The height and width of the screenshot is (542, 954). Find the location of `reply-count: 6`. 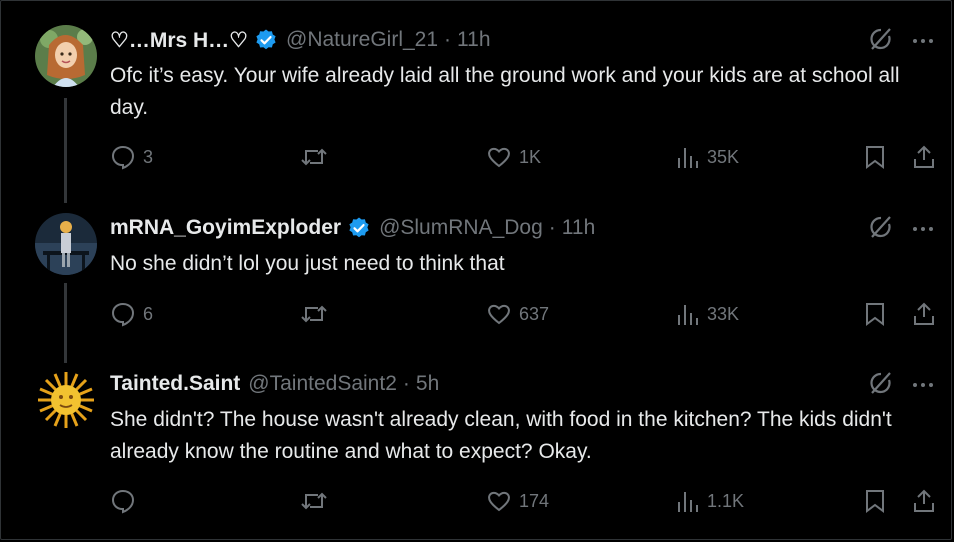

reply-count: 6 is located at coordinates (148, 313).